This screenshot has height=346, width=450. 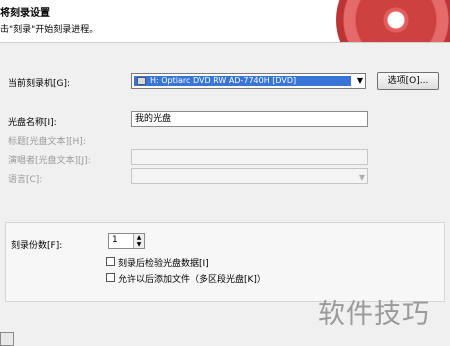 What do you see at coordinates (249, 176) in the screenshot?
I see `language-select: ▼` at bounding box center [249, 176].